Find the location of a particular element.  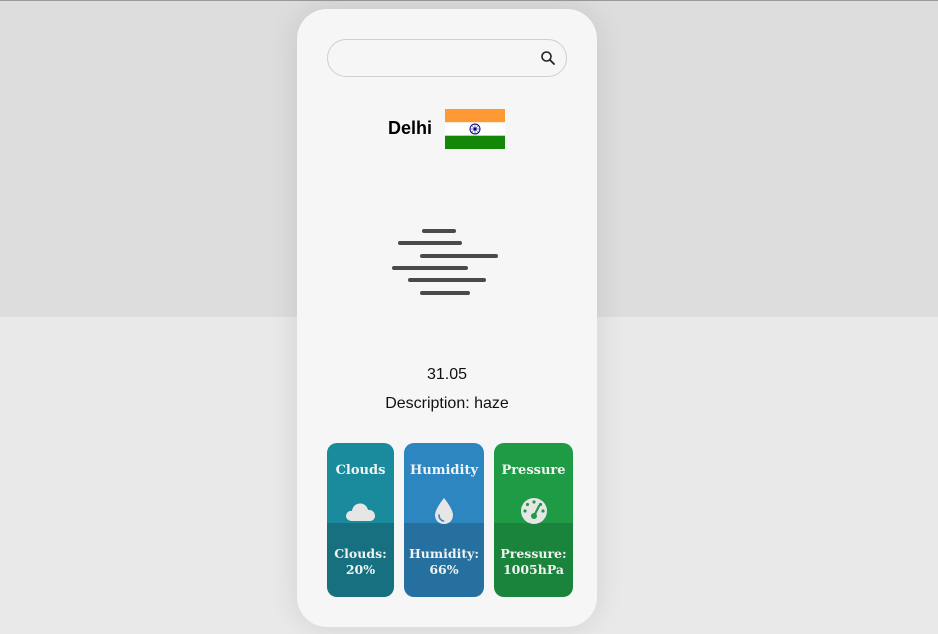

clouds-tile-title: Clouds is located at coordinates (360, 470).